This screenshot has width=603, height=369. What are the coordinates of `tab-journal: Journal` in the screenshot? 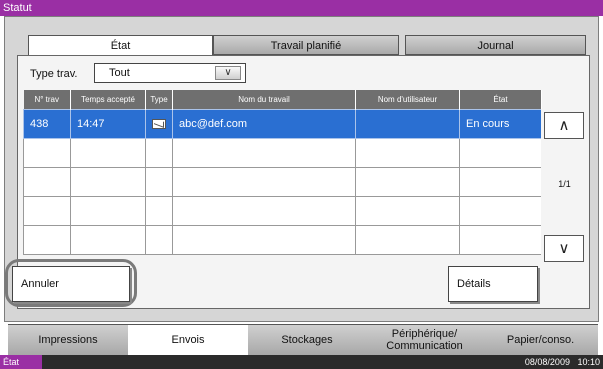 It's located at (495, 45).